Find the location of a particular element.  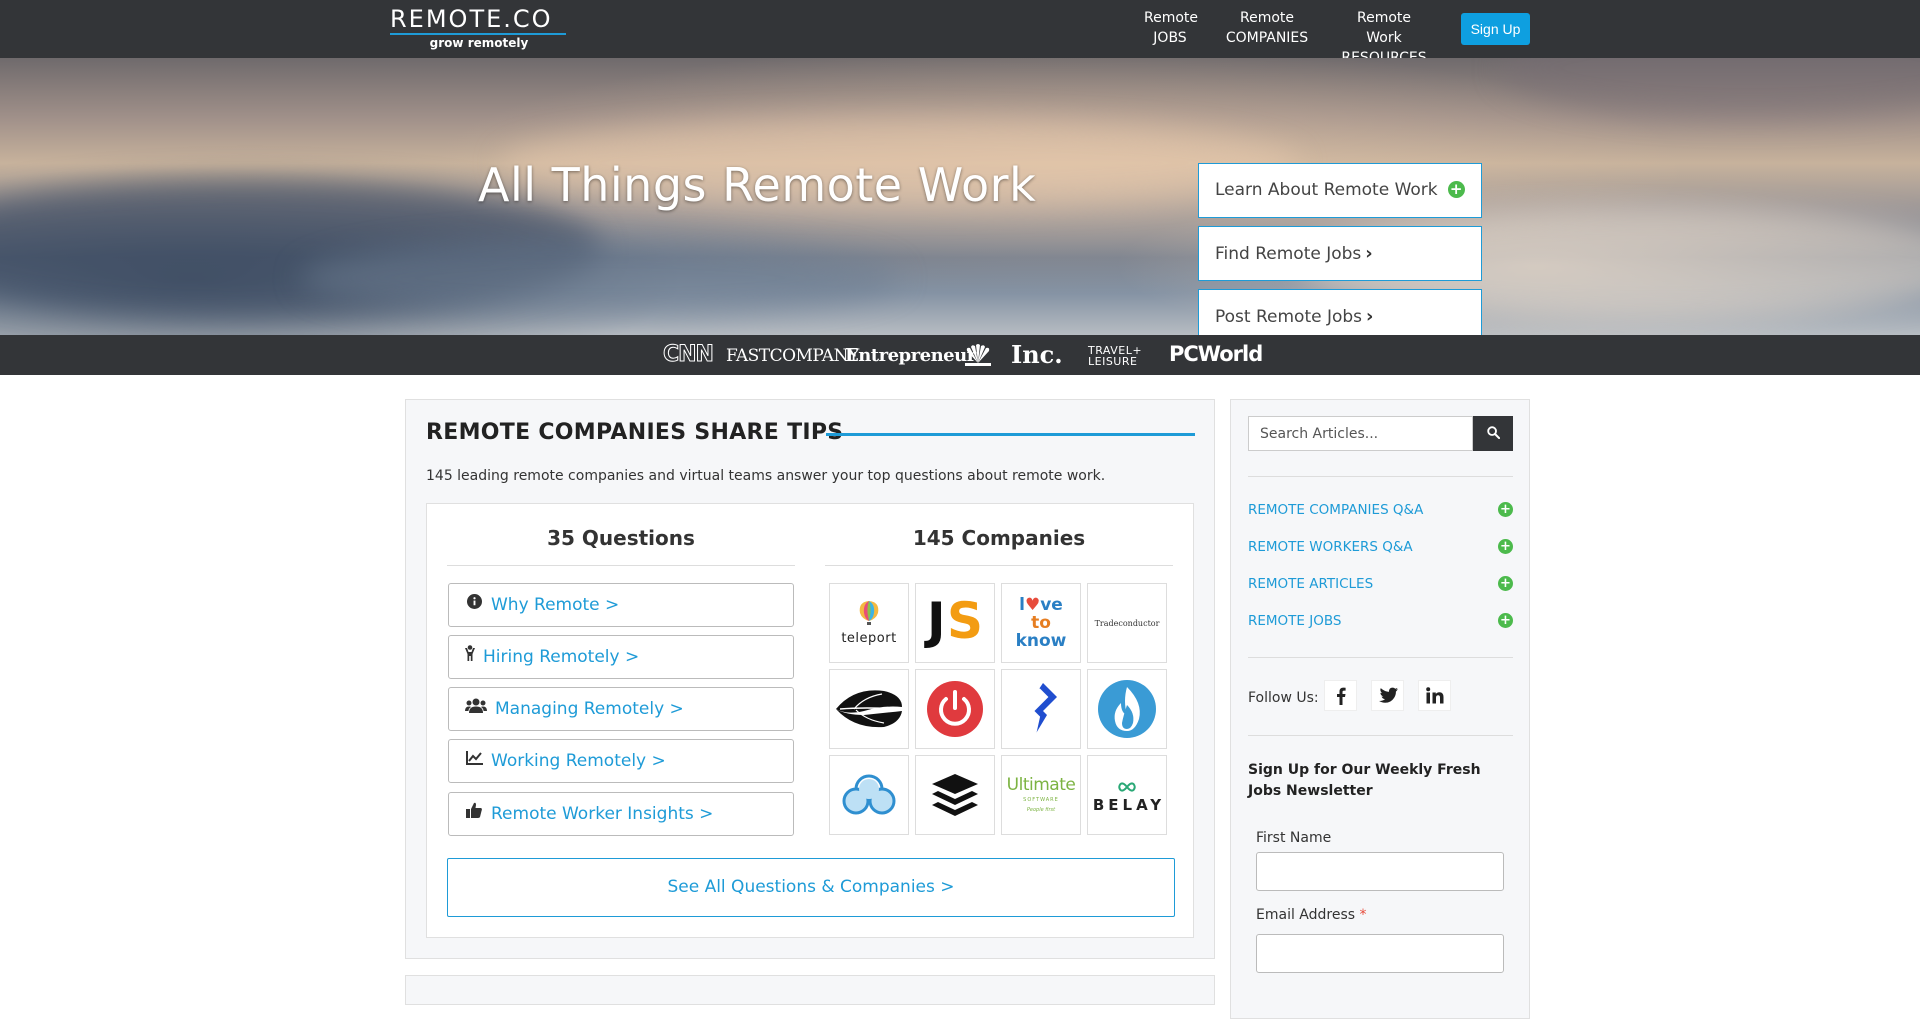

twitter-link is located at coordinates (1387, 695).